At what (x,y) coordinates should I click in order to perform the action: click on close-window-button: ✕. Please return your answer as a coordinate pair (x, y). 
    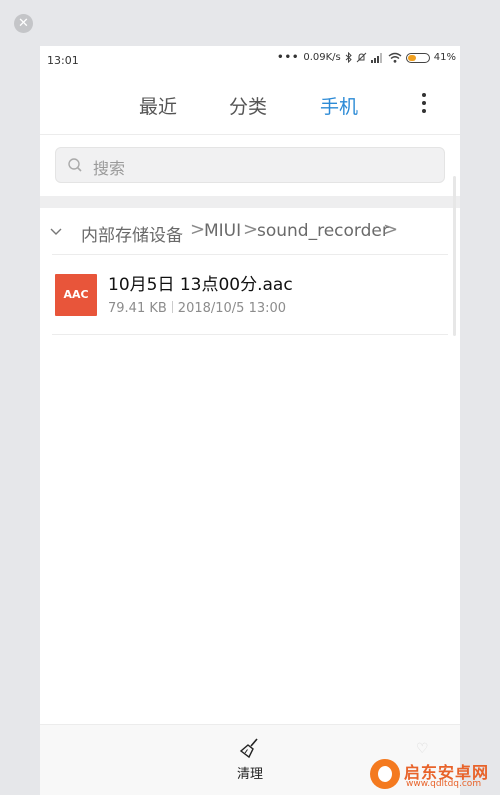
    Looking at the image, I should click on (23, 23).